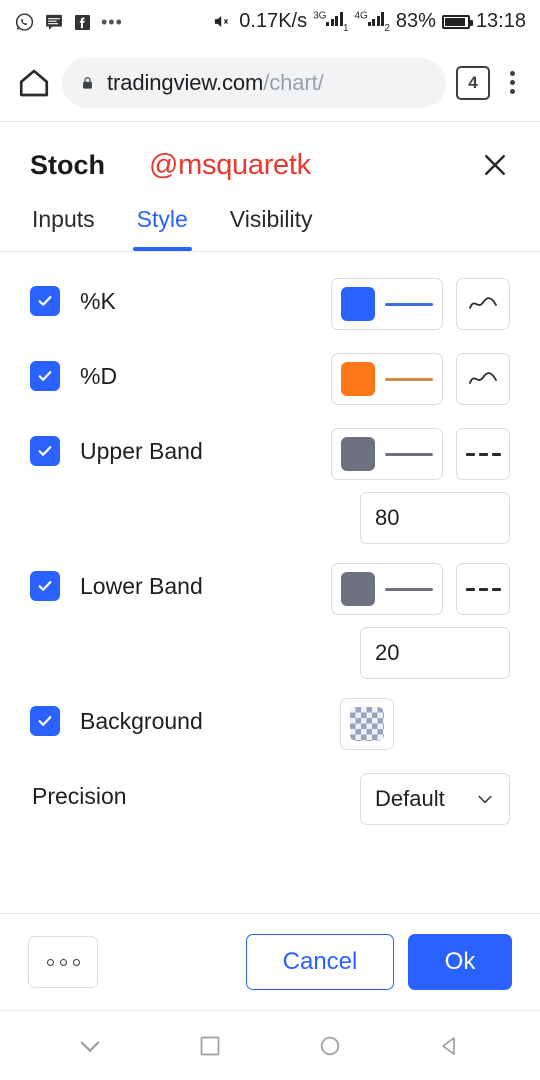  I want to click on tab-counter-button: 4, so click(473, 82).